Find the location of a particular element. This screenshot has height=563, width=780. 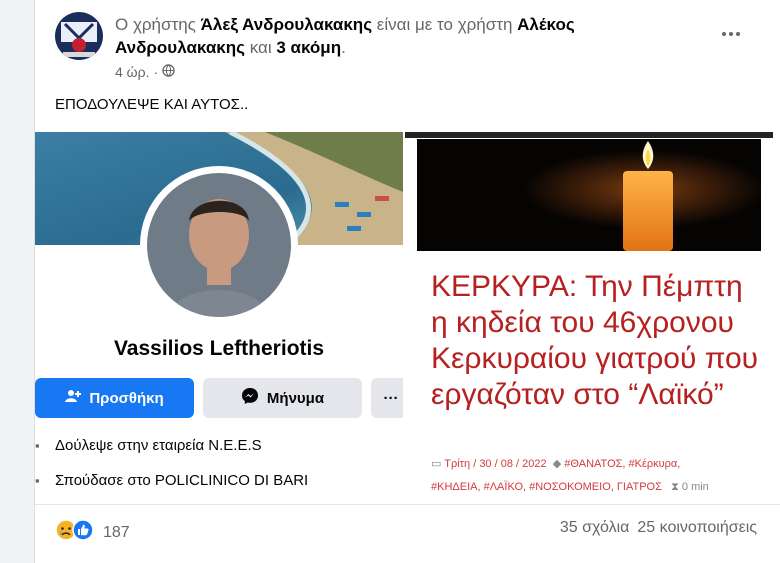

graduation-cap-icon: ▪ is located at coordinates (37, 480).